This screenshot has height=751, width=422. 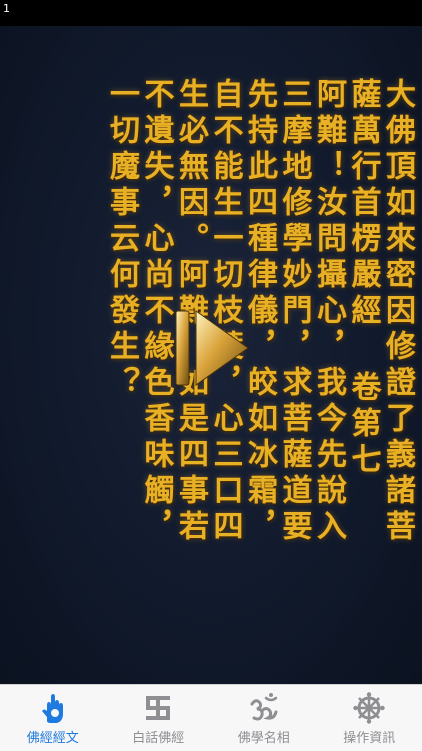 What do you see at coordinates (293, 378) in the screenshot?
I see `sutra-column: 三摩地修學妙門，求菩薩道要` at bounding box center [293, 378].